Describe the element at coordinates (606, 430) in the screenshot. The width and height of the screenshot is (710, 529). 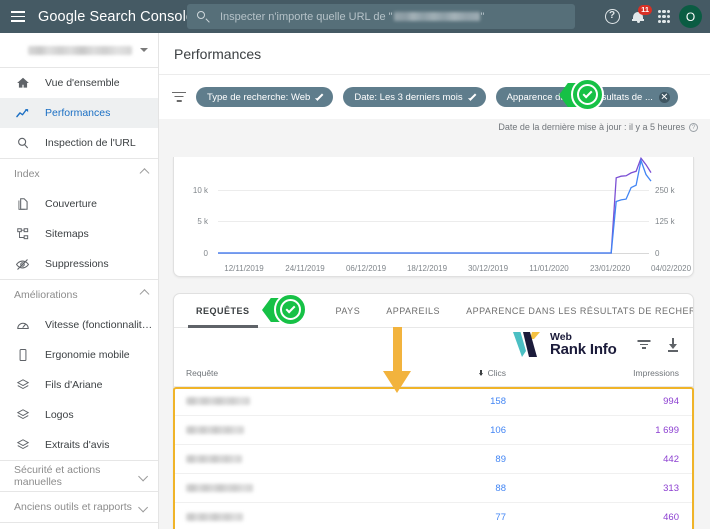
I see `cell-impressions: 1 699` at that location.